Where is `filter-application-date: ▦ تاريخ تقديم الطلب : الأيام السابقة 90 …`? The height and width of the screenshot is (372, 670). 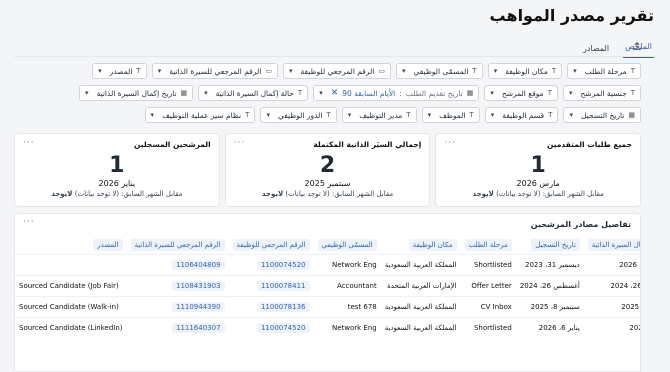
filter-application-date: ▦ تاريخ تقديم الطلب : الأيام السابقة 90 … is located at coordinates (396, 93).